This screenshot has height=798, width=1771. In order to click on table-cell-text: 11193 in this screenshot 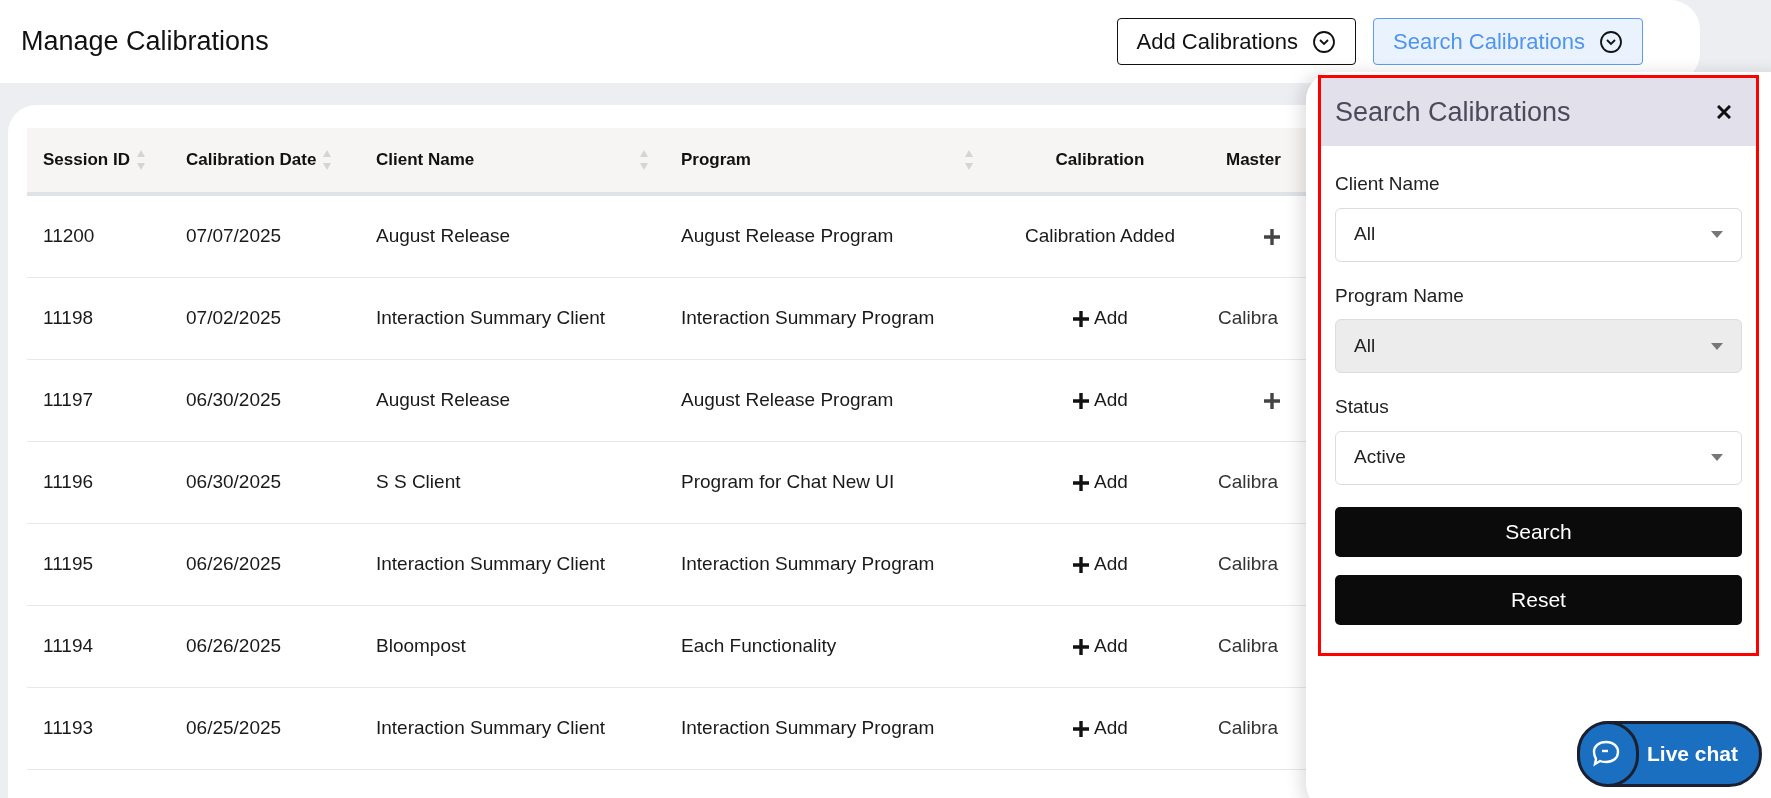, I will do `click(68, 728)`.